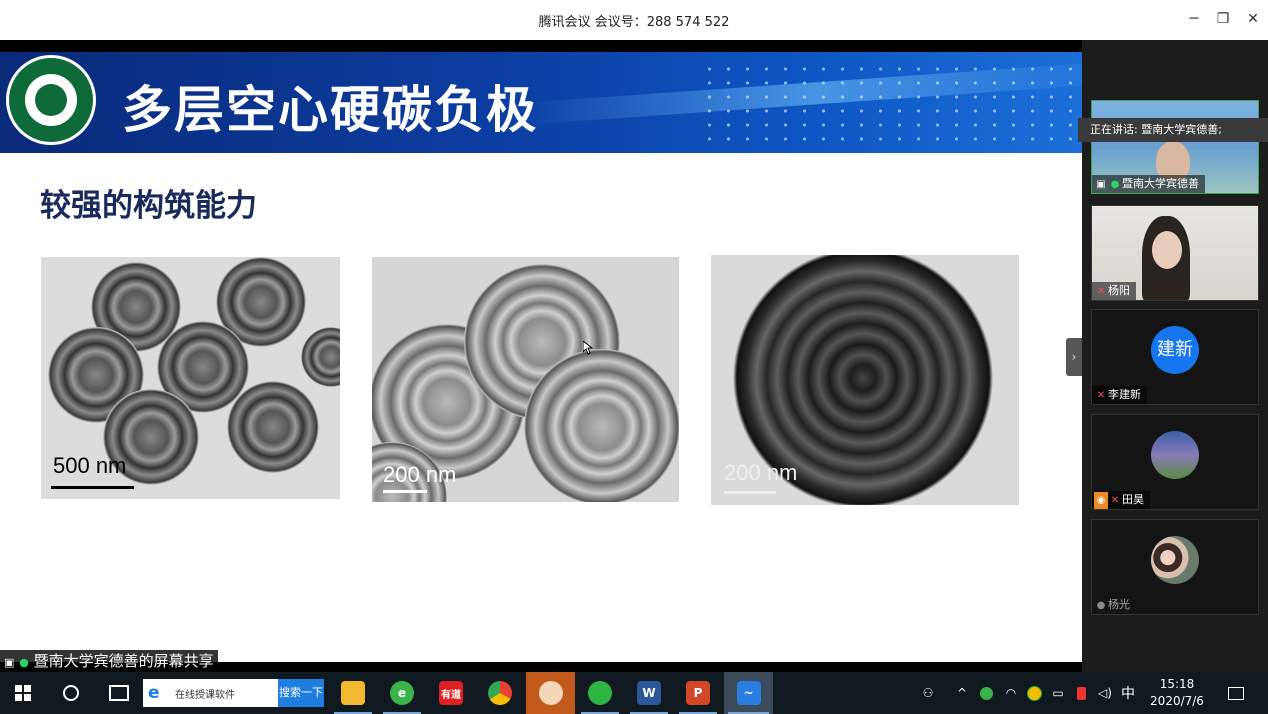  What do you see at coordinates (1175, 147) in the screenshot?
I see `participant-tile: ▣ ● 暨南大学宾德善` at bounding box center [1175, 147].